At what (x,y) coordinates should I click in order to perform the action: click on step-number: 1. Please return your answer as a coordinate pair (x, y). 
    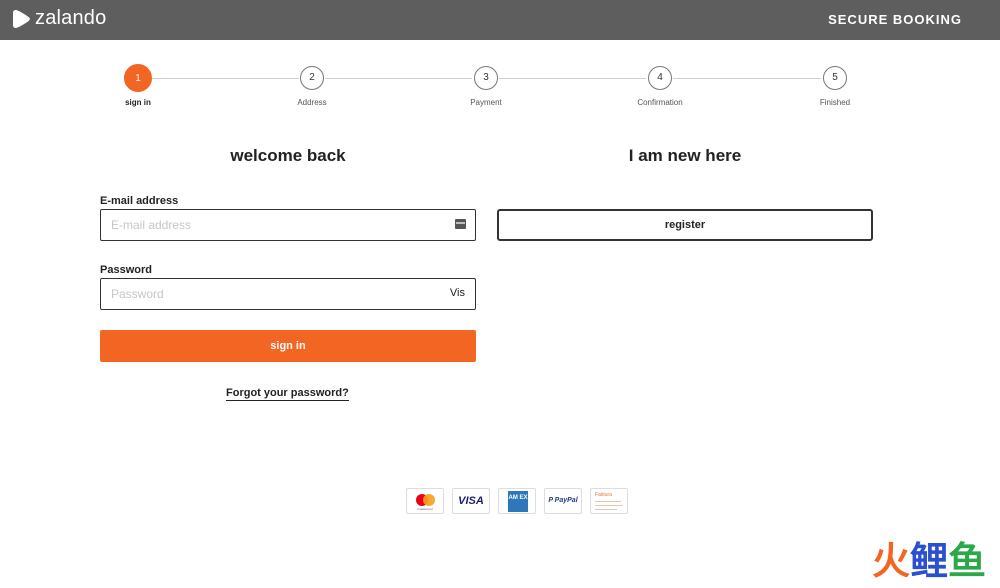
    Looking at the image, I should click on (138, 78).